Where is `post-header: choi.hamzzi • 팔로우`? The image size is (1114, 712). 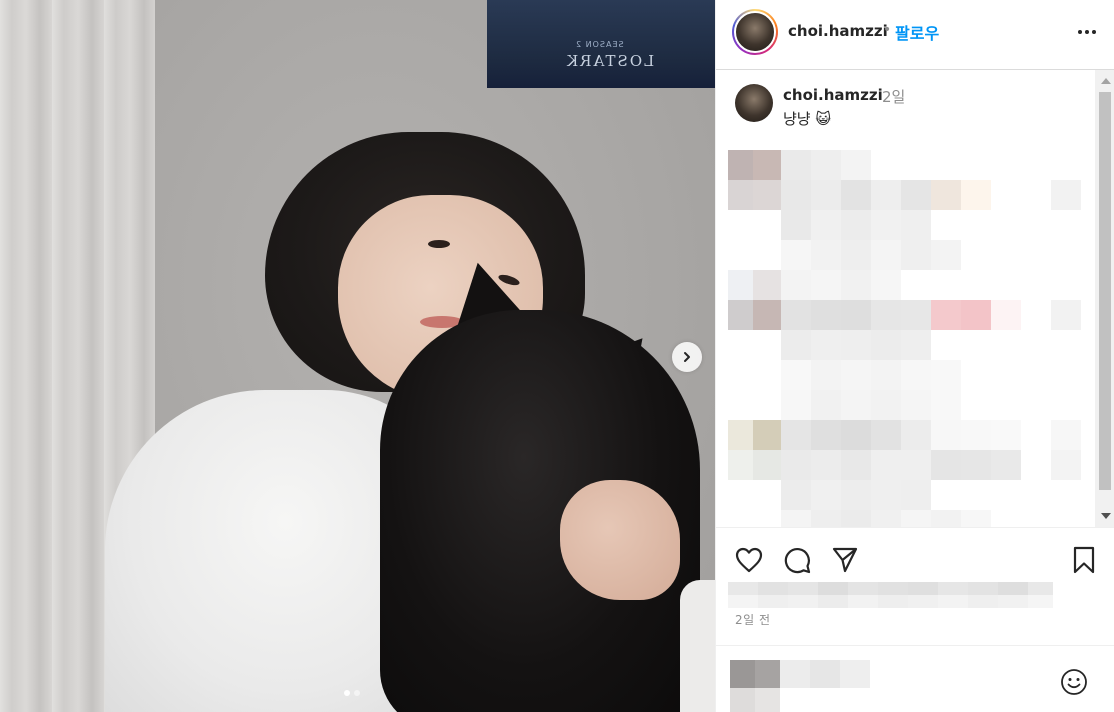 post-header: choi.hamzzi • 팔로우 is located at coordinates (915, 35).